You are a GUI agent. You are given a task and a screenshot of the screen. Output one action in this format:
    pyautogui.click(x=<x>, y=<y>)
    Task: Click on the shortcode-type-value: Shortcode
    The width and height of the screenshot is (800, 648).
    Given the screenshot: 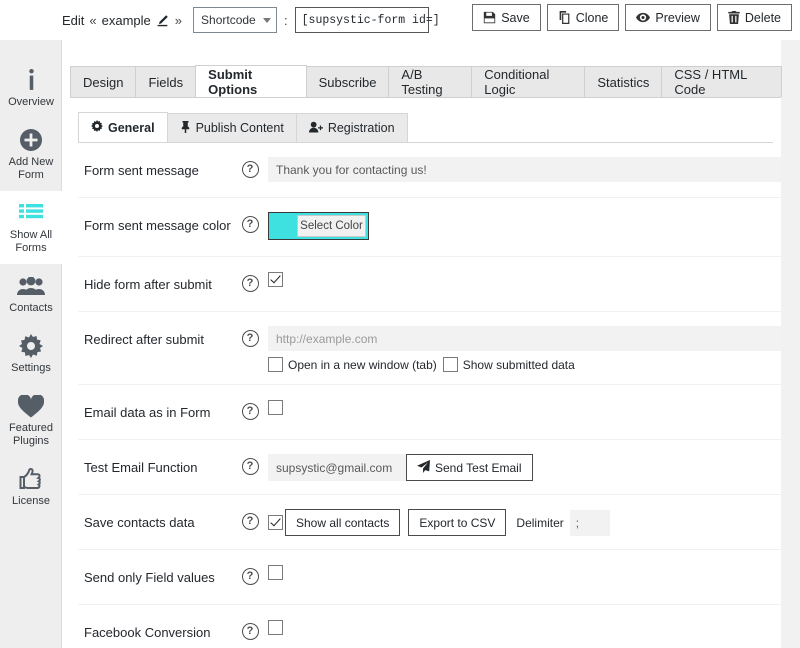 What is the action you would take?
    pyautogui.click(x=228, y=20)
    